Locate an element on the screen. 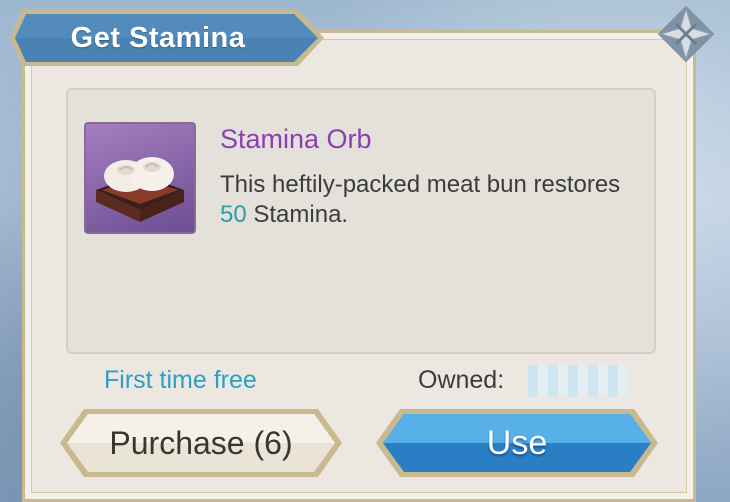  close-star-icon is located at coordinates (686, 34).